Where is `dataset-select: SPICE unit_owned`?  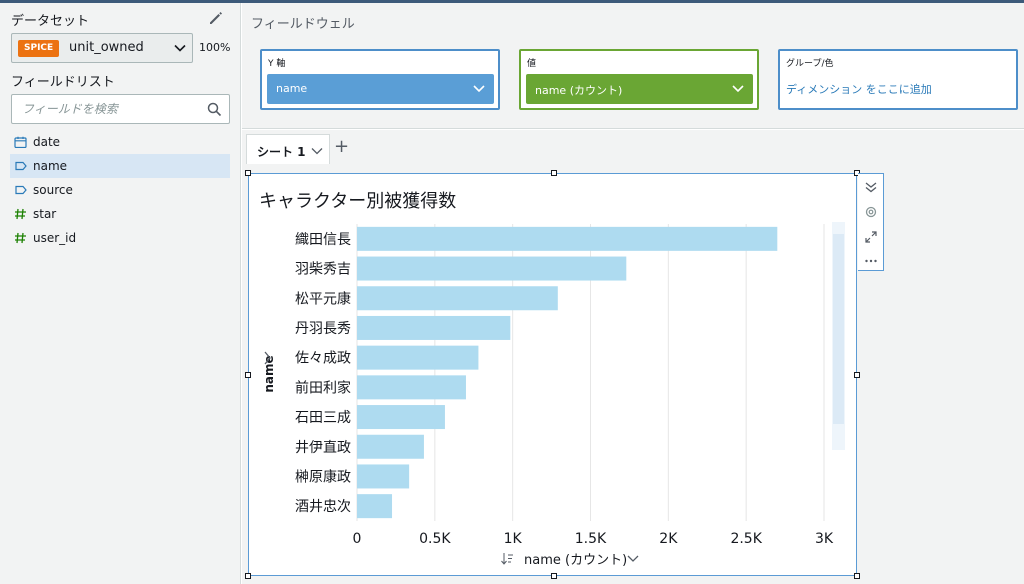
dataset-select: SPICE unit_owned is located at coordinates (102, 48).